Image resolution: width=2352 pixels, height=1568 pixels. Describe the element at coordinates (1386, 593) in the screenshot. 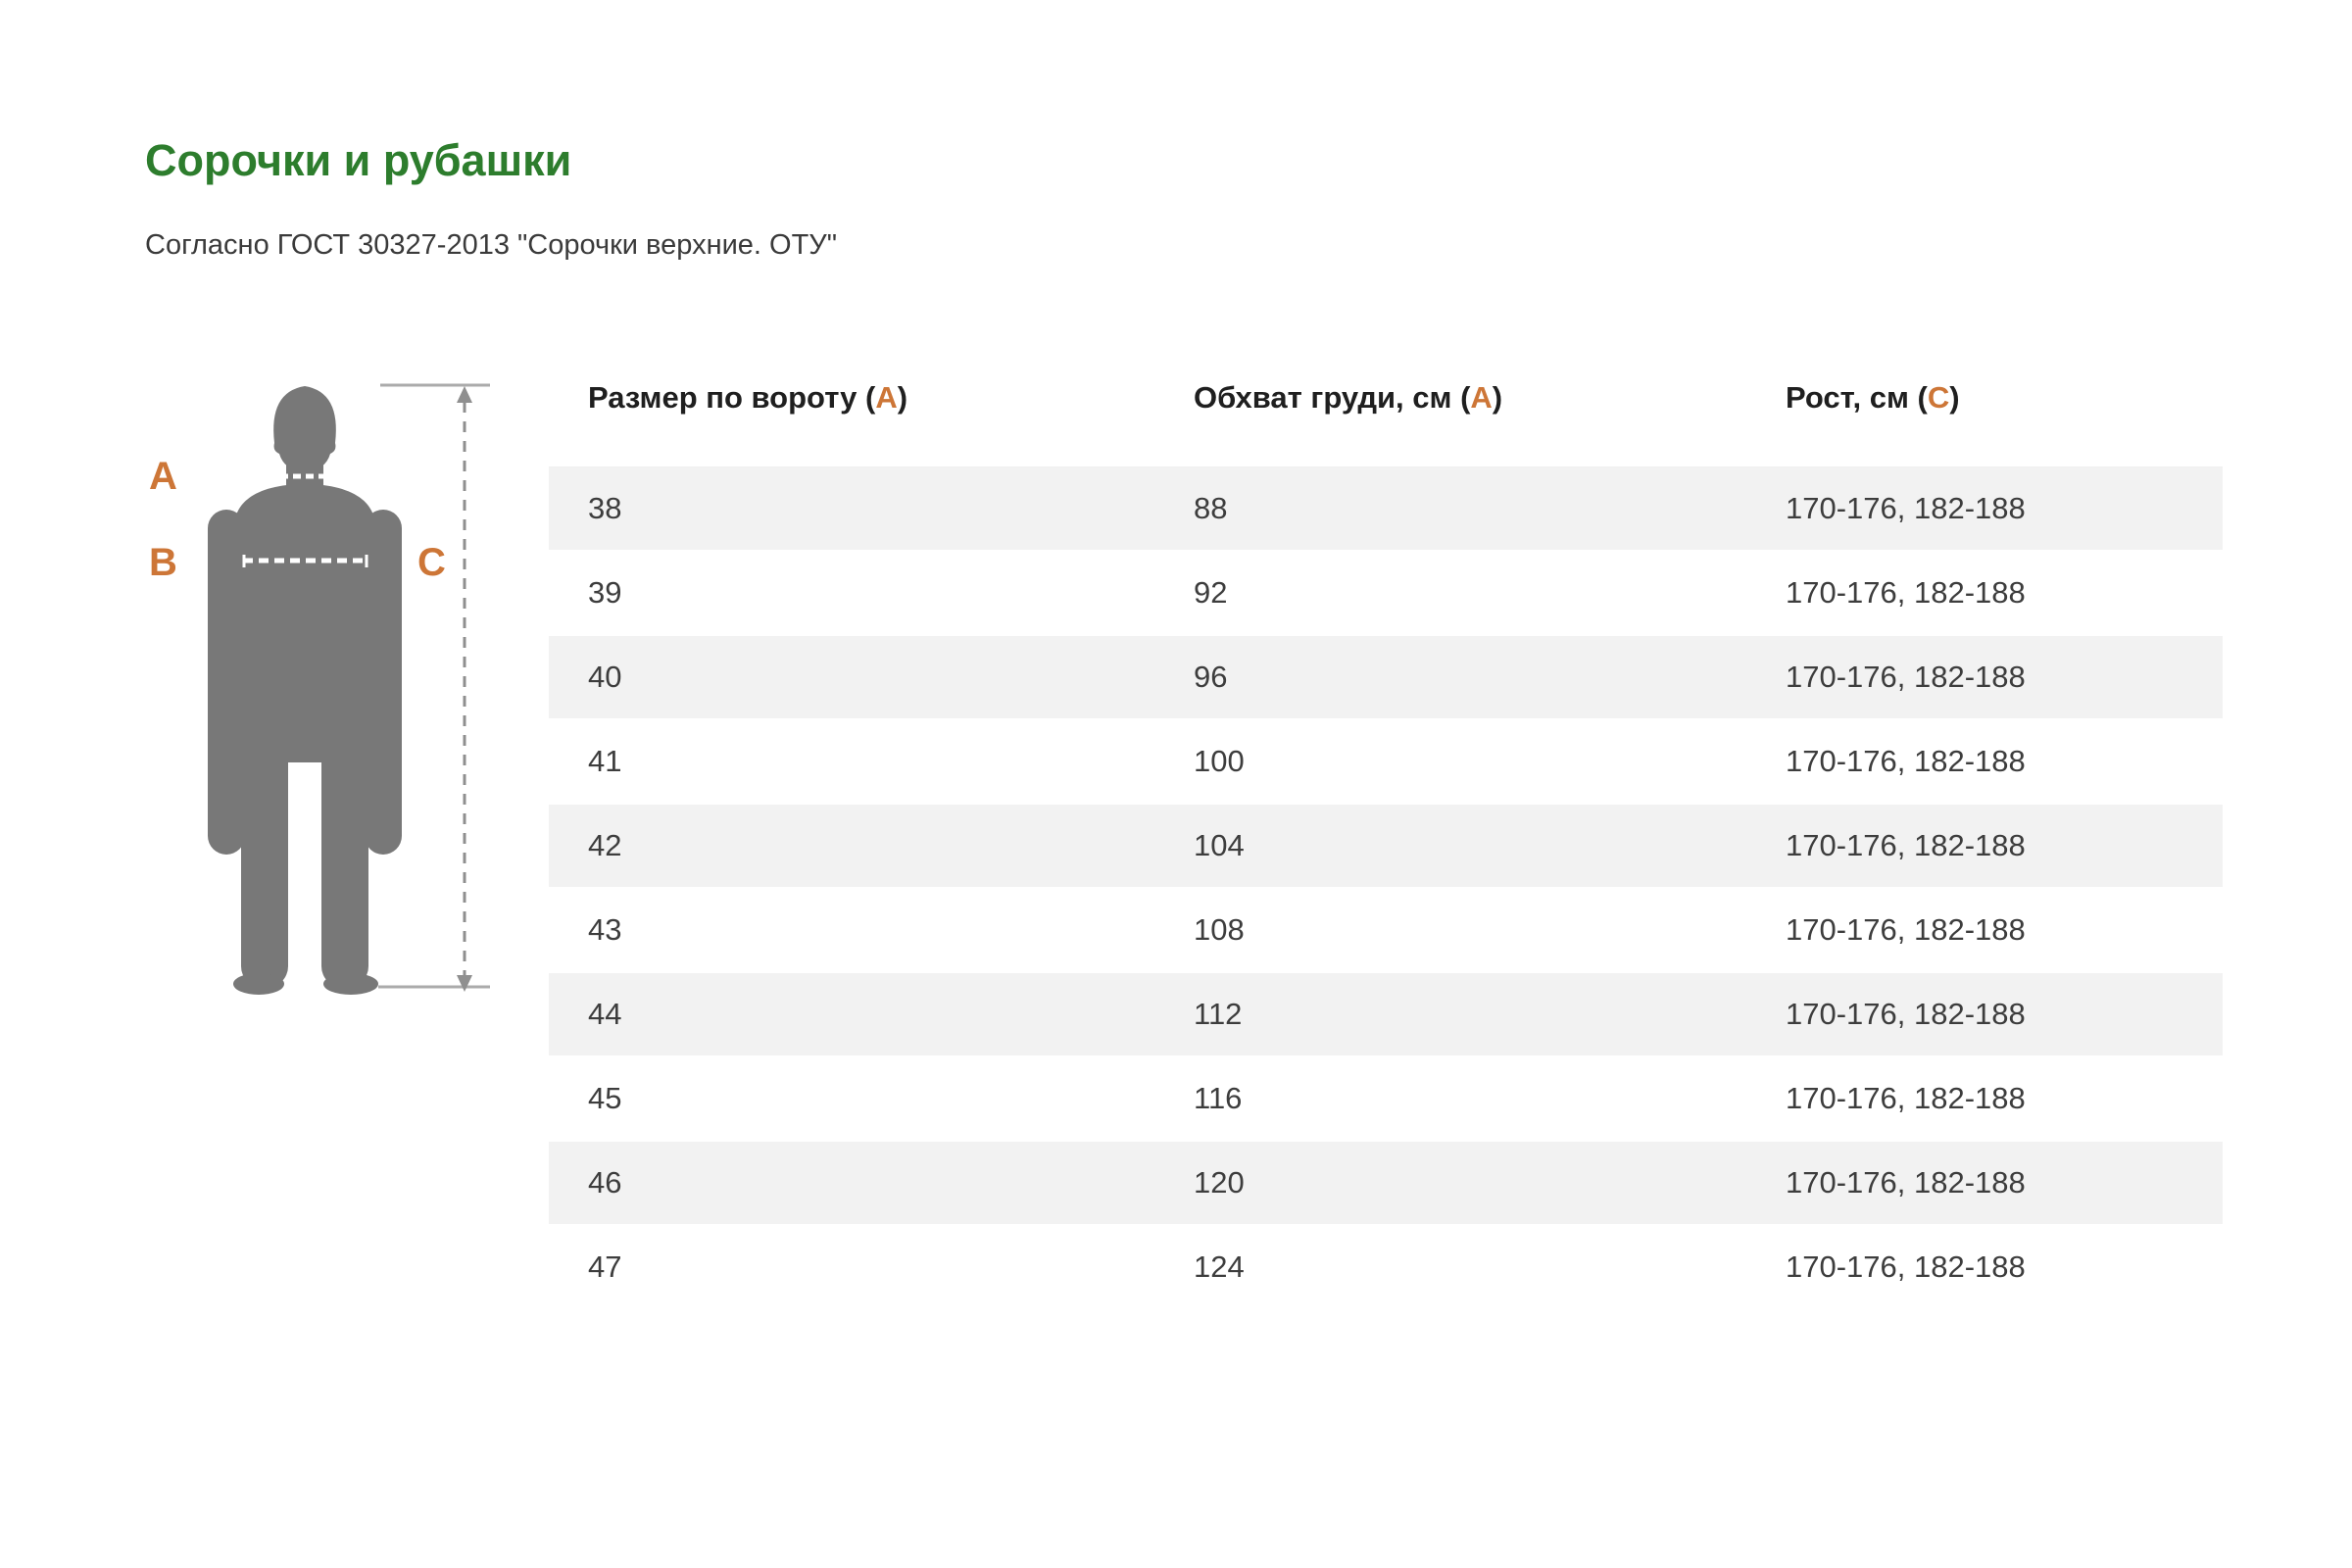

I see `table-row: 39 92 170-176, 182-188` at that location.